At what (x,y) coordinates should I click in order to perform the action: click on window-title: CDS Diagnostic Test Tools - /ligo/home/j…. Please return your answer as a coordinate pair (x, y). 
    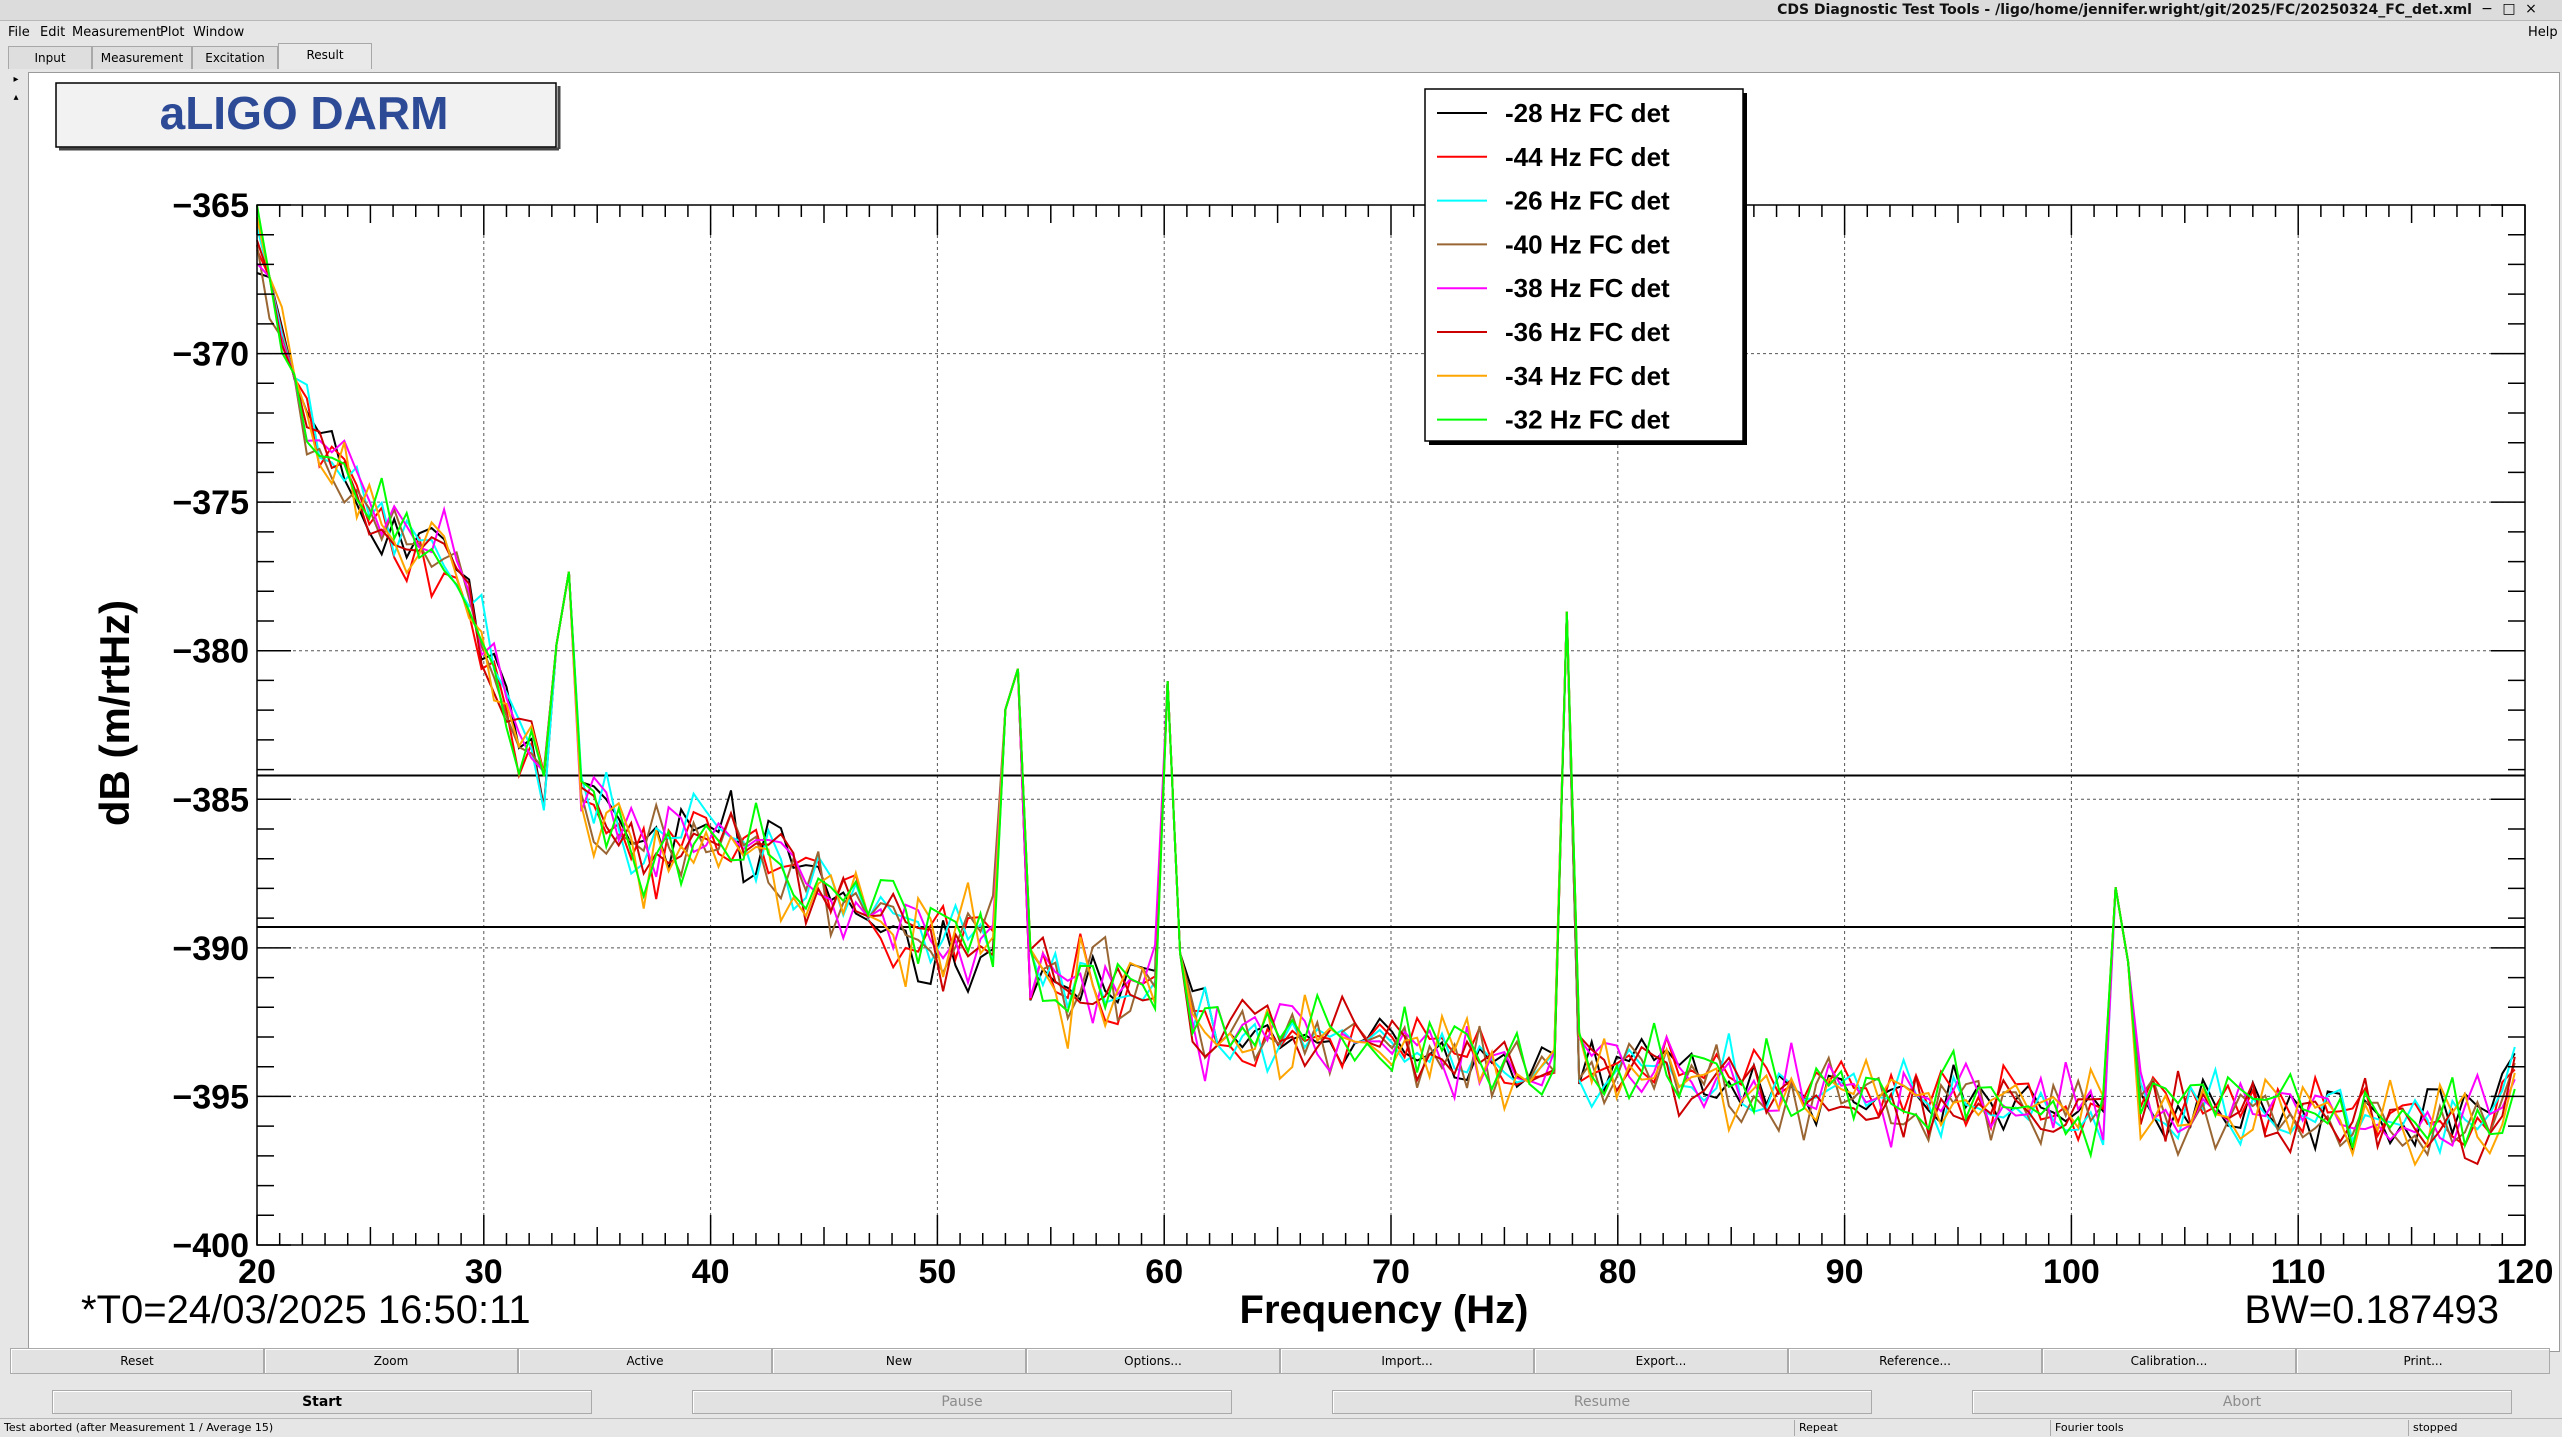
    Looking at the image, I should click on (2124, 10).